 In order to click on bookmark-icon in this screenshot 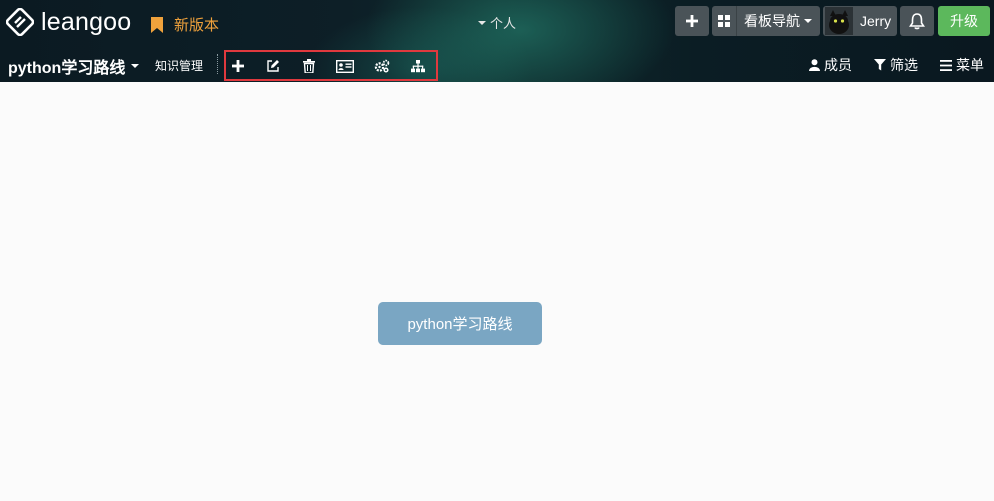, I will do `click(157, 24)`.